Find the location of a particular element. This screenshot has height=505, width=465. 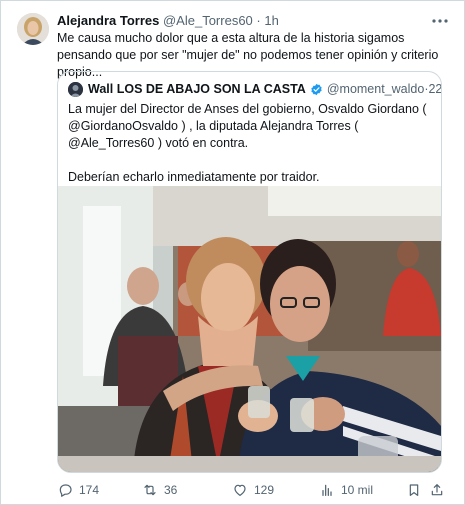

action-bar: 174 36 129 10 mil is located at coordinates (254, 490).